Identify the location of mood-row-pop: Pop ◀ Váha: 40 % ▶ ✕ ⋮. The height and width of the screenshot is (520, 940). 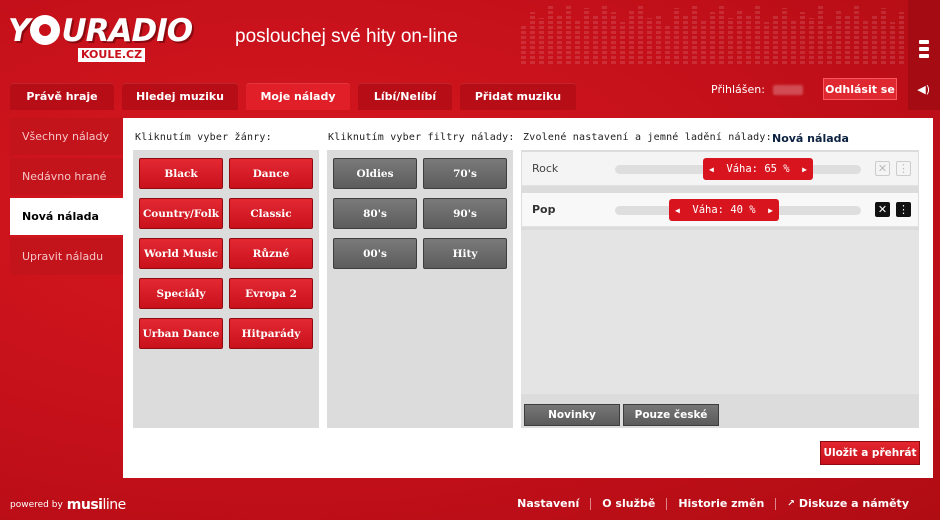
(720, 210).